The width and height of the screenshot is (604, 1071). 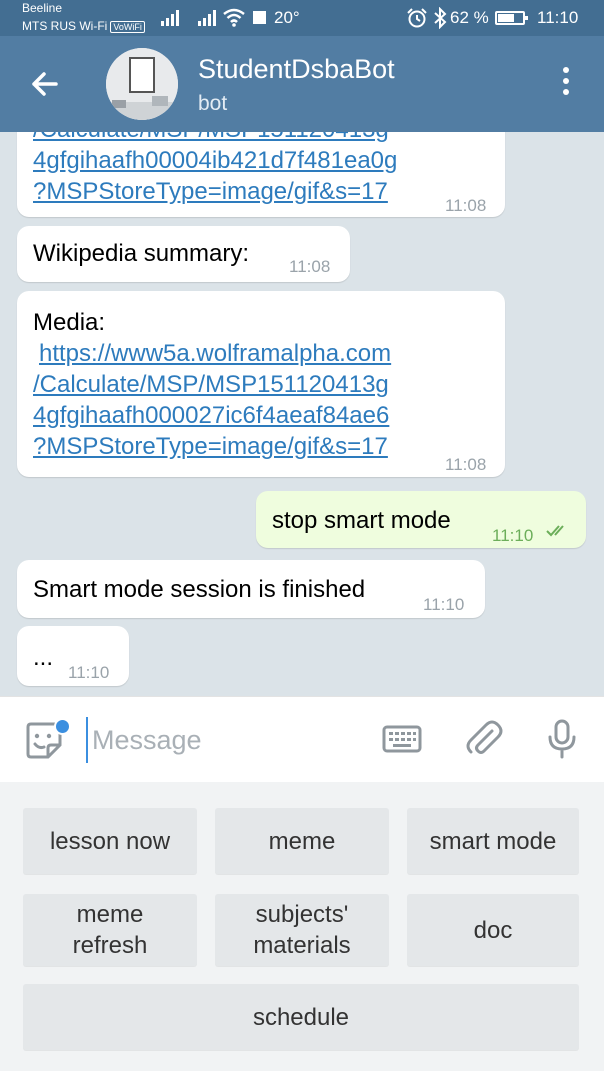 I want to click on message-bubble: Smart mode session is finished 11:10, so click(x=251, y=589).